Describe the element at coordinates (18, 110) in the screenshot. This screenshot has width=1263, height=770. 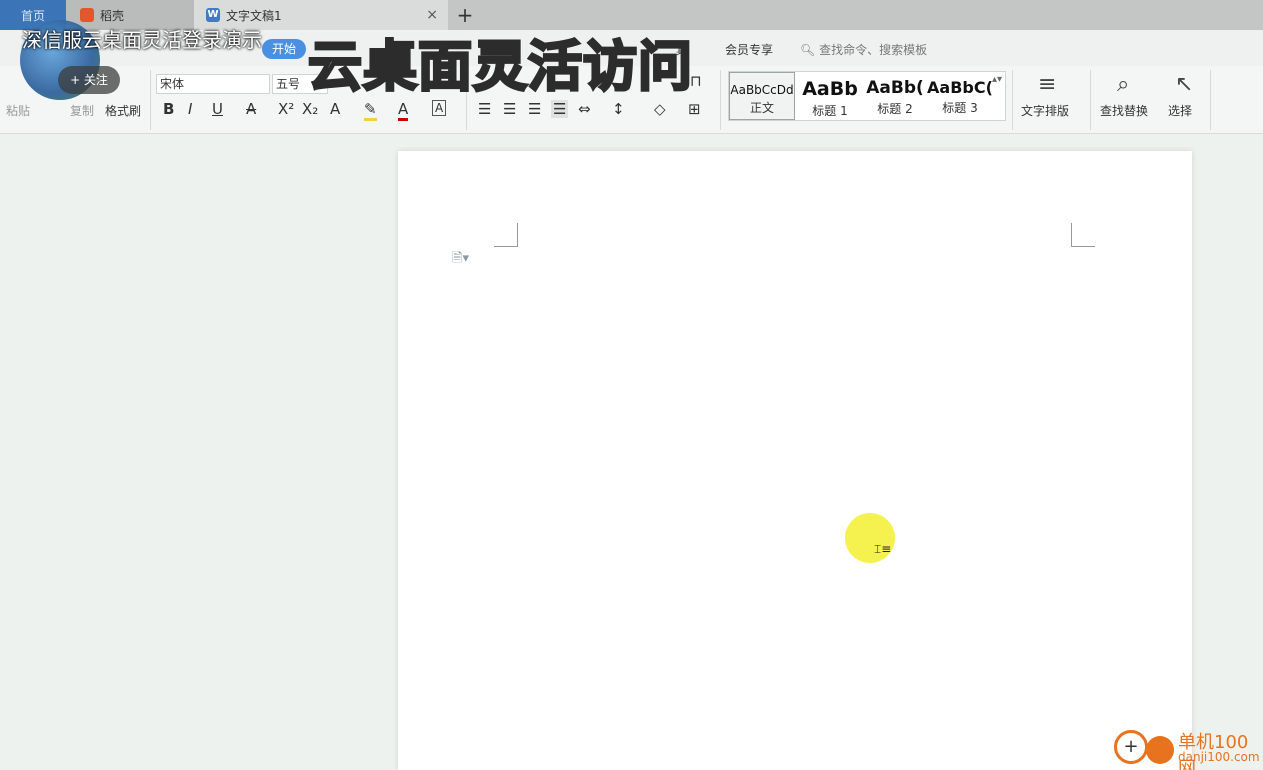
I see `paste-button: 粘贴` at that location.